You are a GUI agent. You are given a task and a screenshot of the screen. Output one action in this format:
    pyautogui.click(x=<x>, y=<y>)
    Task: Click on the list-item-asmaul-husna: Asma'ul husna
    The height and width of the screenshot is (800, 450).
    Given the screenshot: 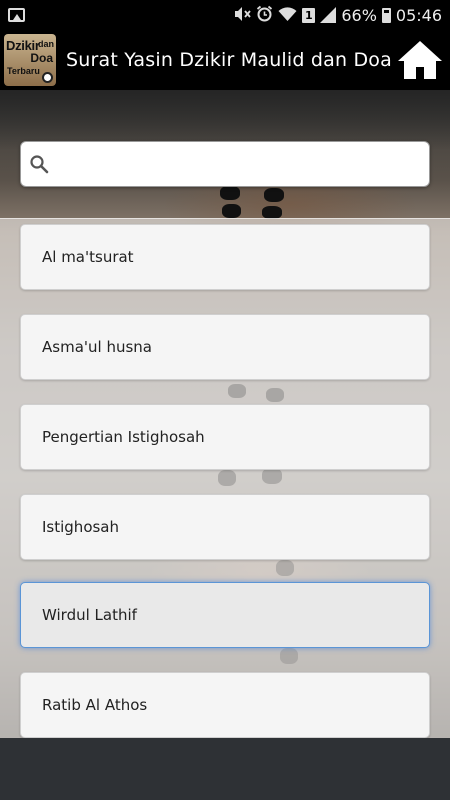 What is the action you would take?
    pyautogui.click(x=225, y=347)
    